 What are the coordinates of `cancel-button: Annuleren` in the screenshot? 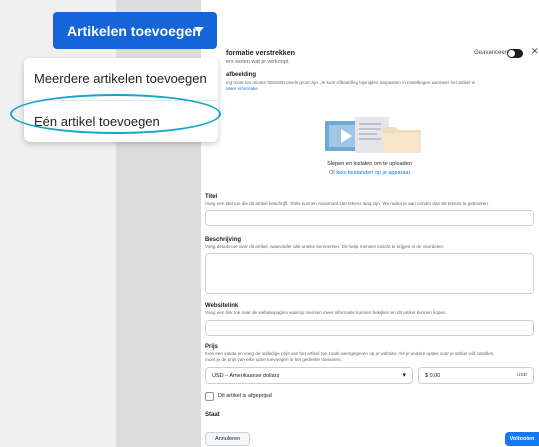 It's located at (227, 439).